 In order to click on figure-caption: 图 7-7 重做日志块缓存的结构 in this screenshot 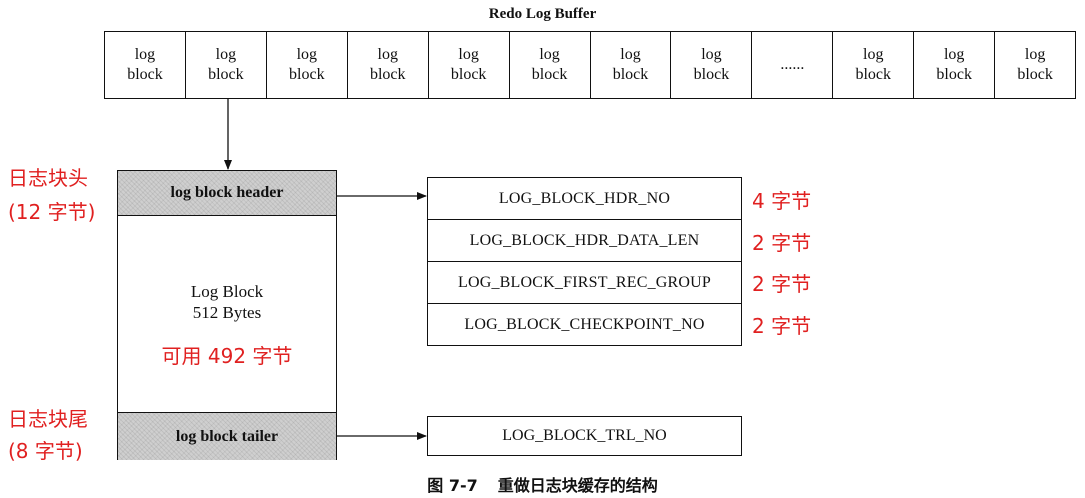, I will do `click(542, 484)`.